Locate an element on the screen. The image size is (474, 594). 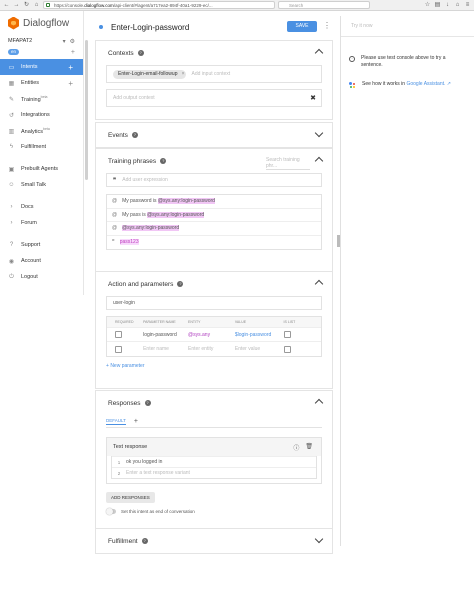
browser-toolbar-icons: ☆ ▤ ↓ ⌂ ≡ is located at coordinates (447, 5).